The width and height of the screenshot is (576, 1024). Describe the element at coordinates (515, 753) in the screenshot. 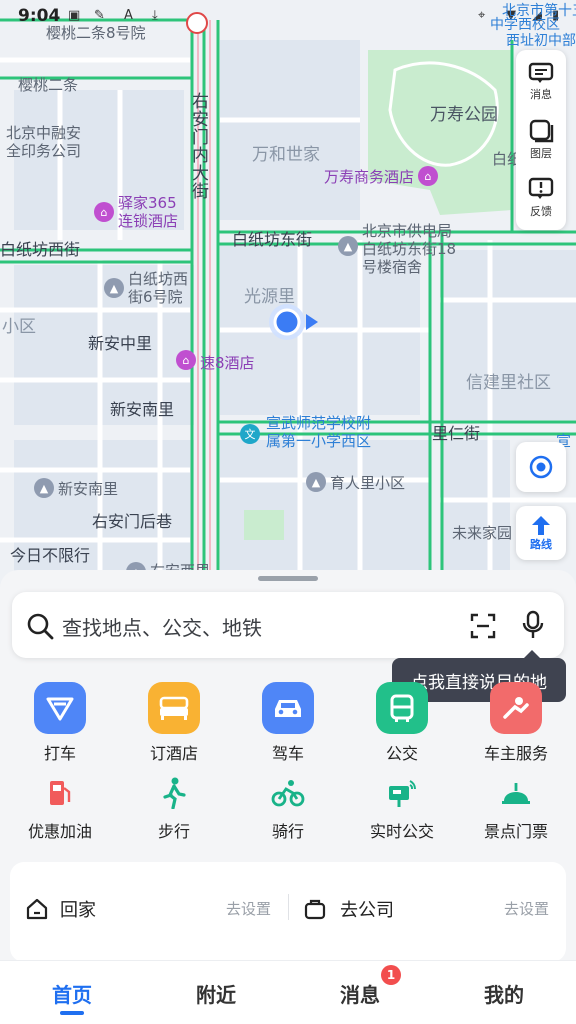

I see `service-label: 车主服务` at that location.